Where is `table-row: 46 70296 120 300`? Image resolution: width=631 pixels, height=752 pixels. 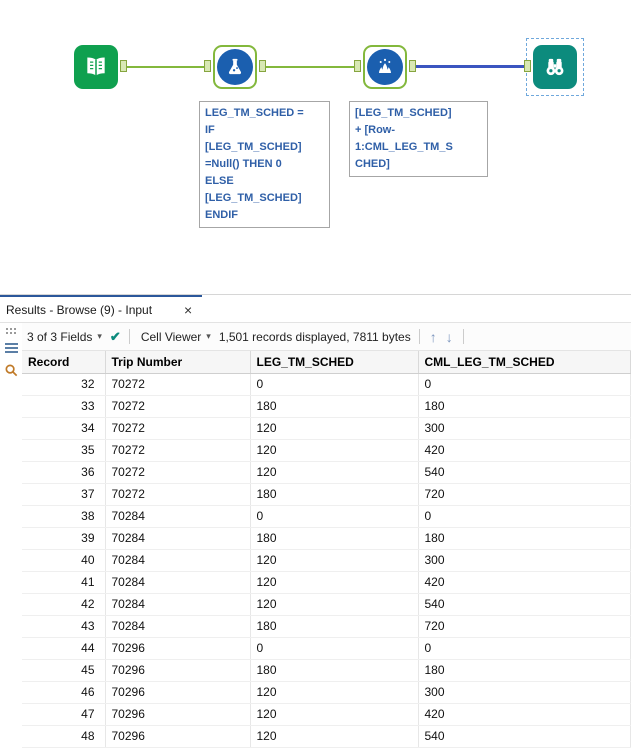
table-row: 46 70296 120 300 is located at coordinates (326, 692).